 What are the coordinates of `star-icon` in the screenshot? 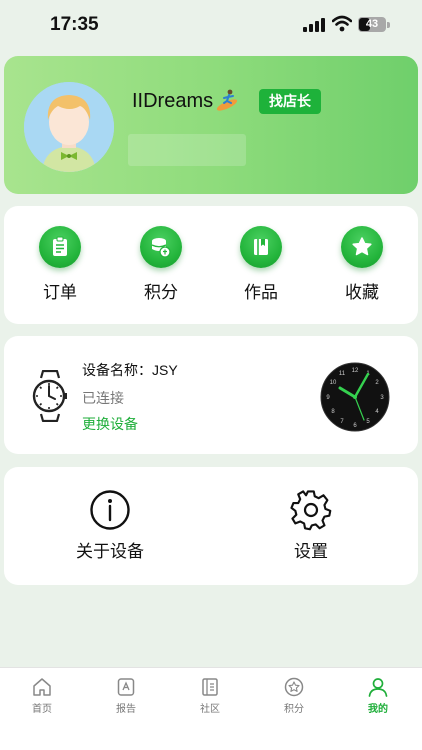 It's located at (362, 247).